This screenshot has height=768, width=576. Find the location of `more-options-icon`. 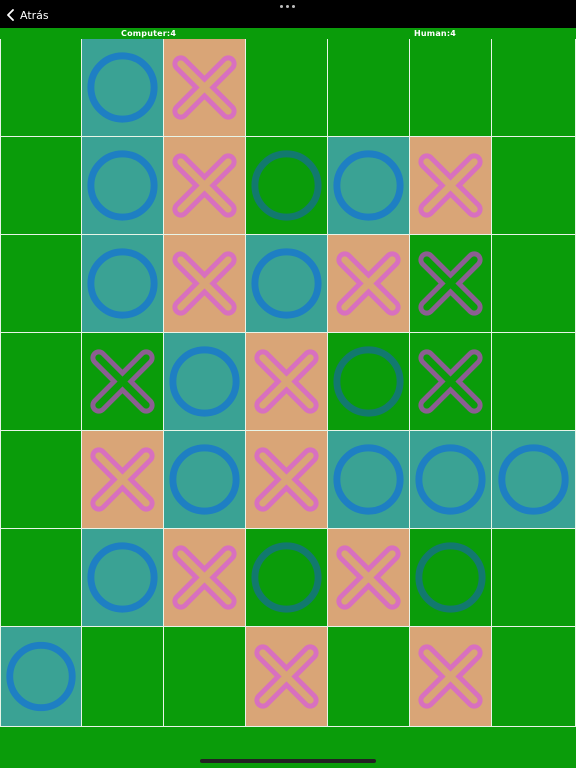

more-options-icon is located at coordinates (288, 6).